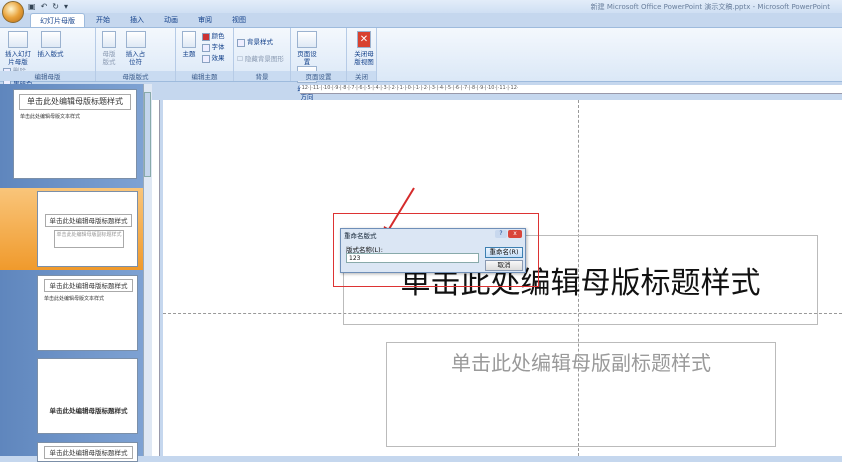 The image size is (842, 462). What do you see at coordinates (156, 278) in the screenshot?
I see `vertical-ruler` at bounding box center [156, 278].